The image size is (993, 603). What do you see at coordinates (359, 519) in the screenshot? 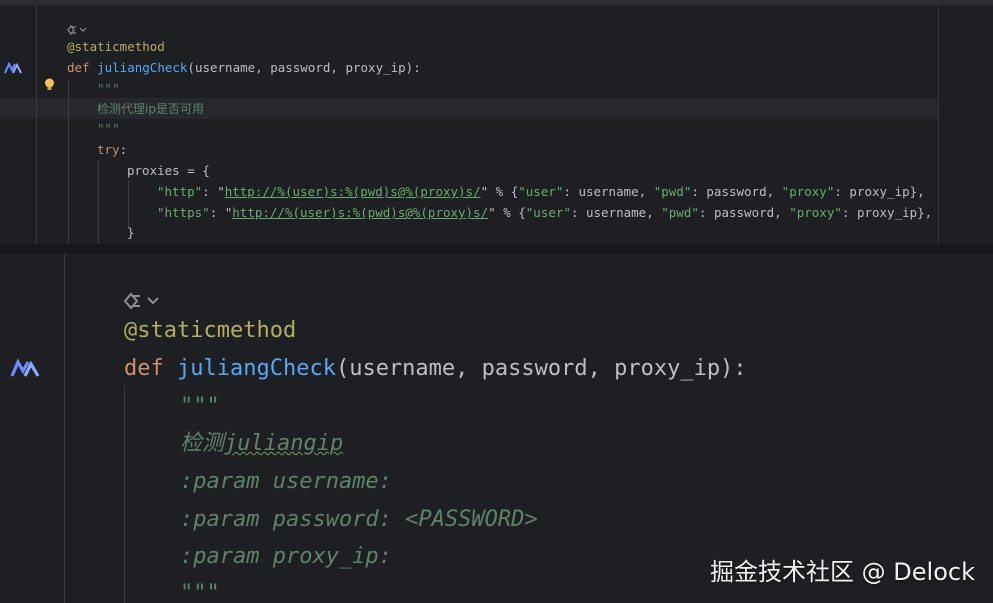
I see `docstring-param-password: :param password: <PASSWORD>` at bounding box center [359, 519].